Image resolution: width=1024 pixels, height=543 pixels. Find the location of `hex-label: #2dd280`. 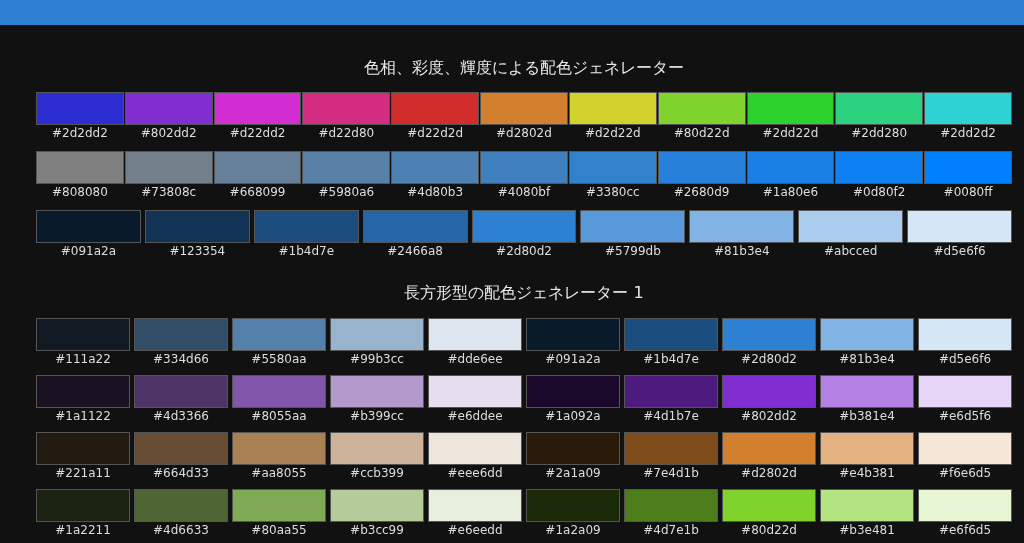

hex-label: #2dd280 is located at coordinates (879, 133).